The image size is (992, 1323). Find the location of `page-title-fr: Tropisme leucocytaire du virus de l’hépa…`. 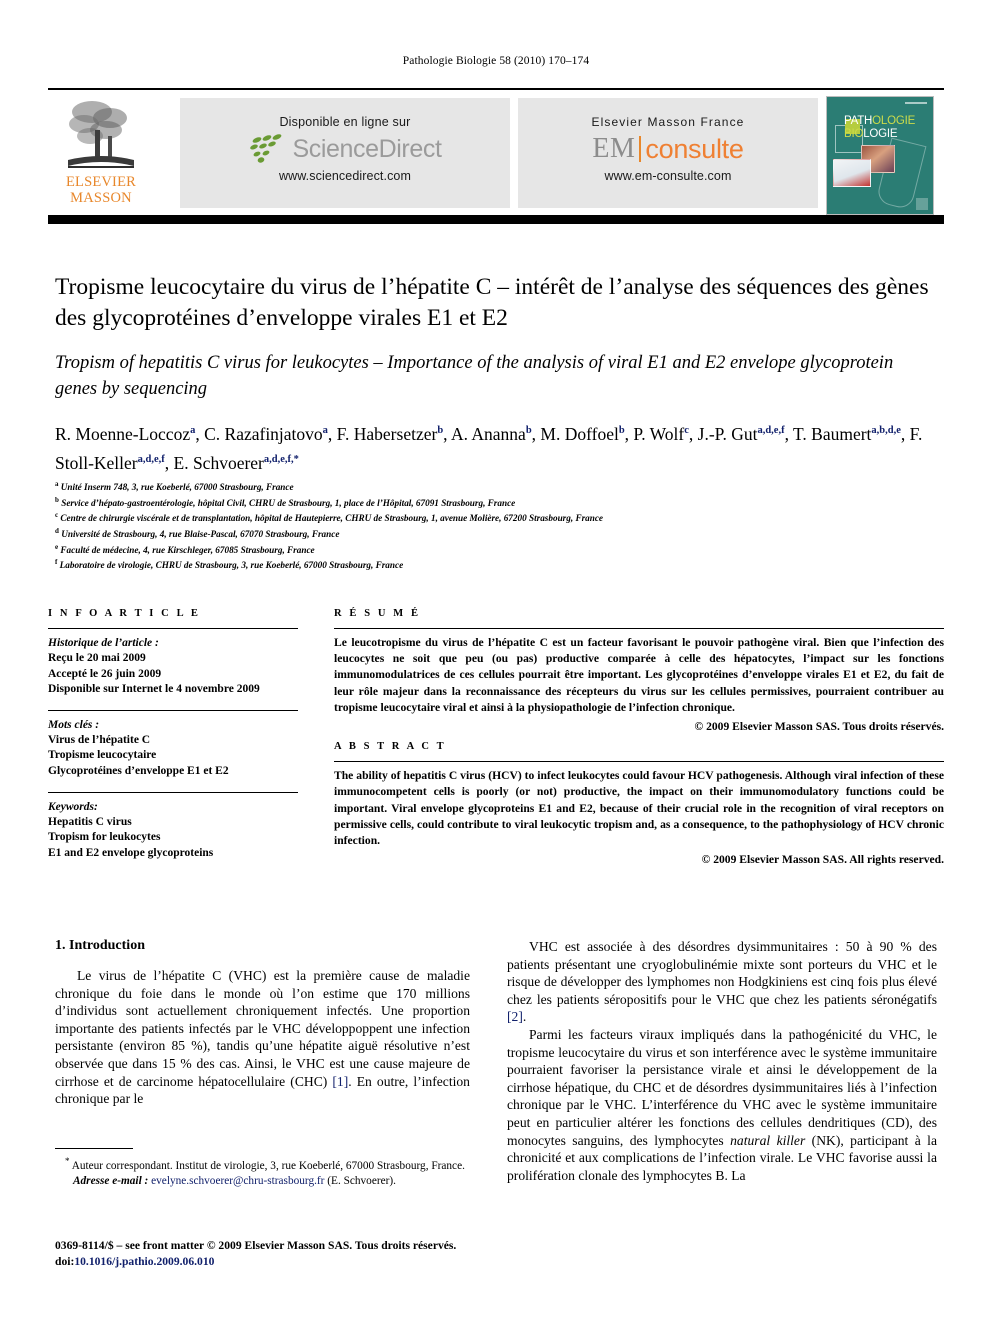

page-title-fr: Tropisme leucocytaire du virus de l’hépa… is located at coordinates (492, 302).